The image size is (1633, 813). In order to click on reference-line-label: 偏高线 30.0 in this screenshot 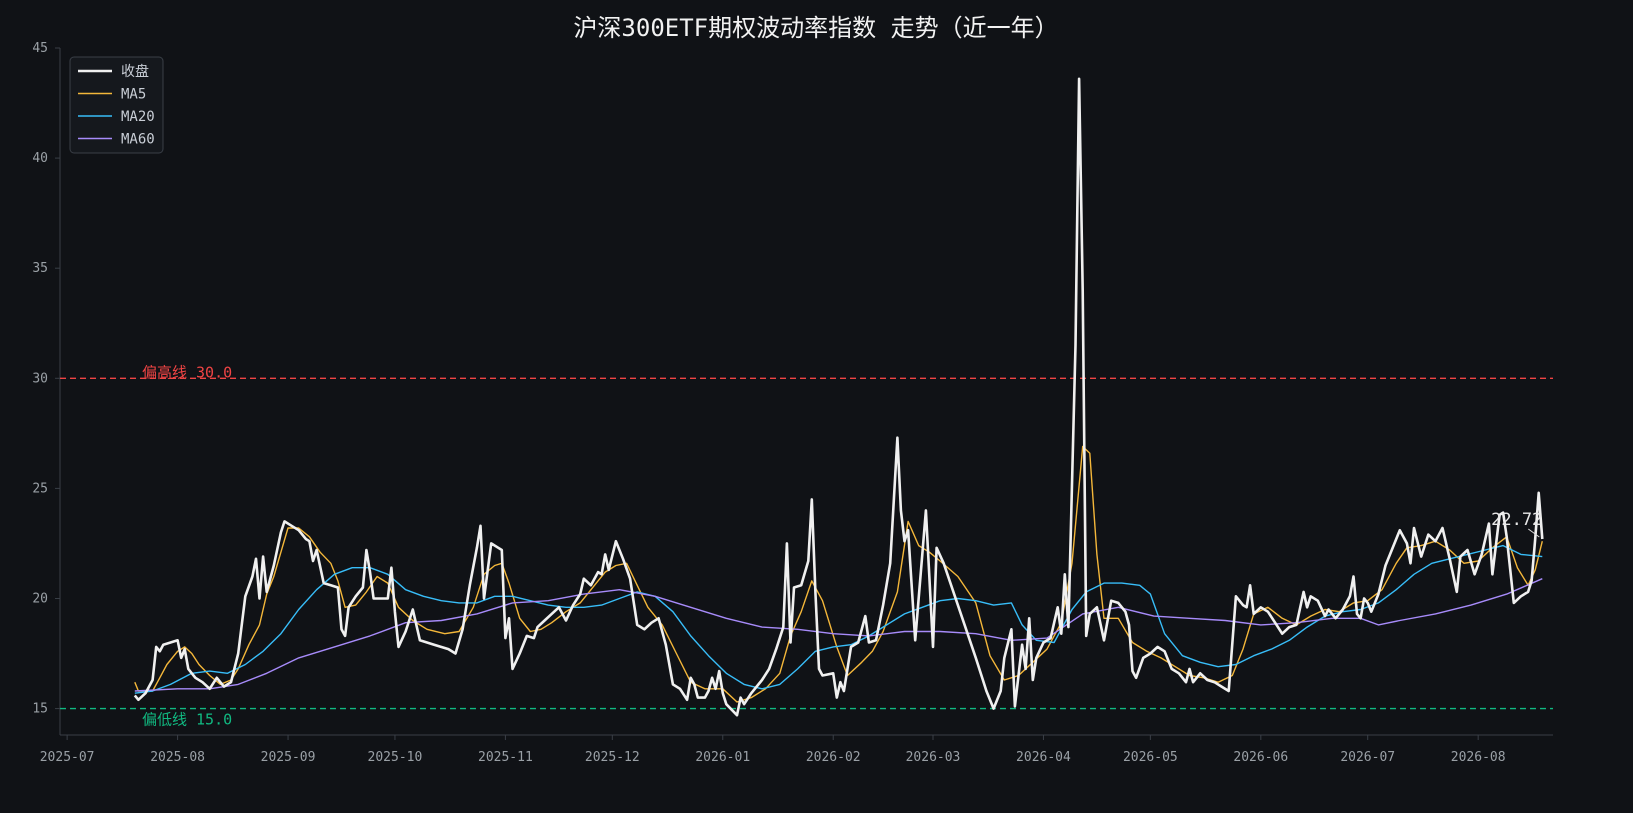, I will do `click(187, 372)`.